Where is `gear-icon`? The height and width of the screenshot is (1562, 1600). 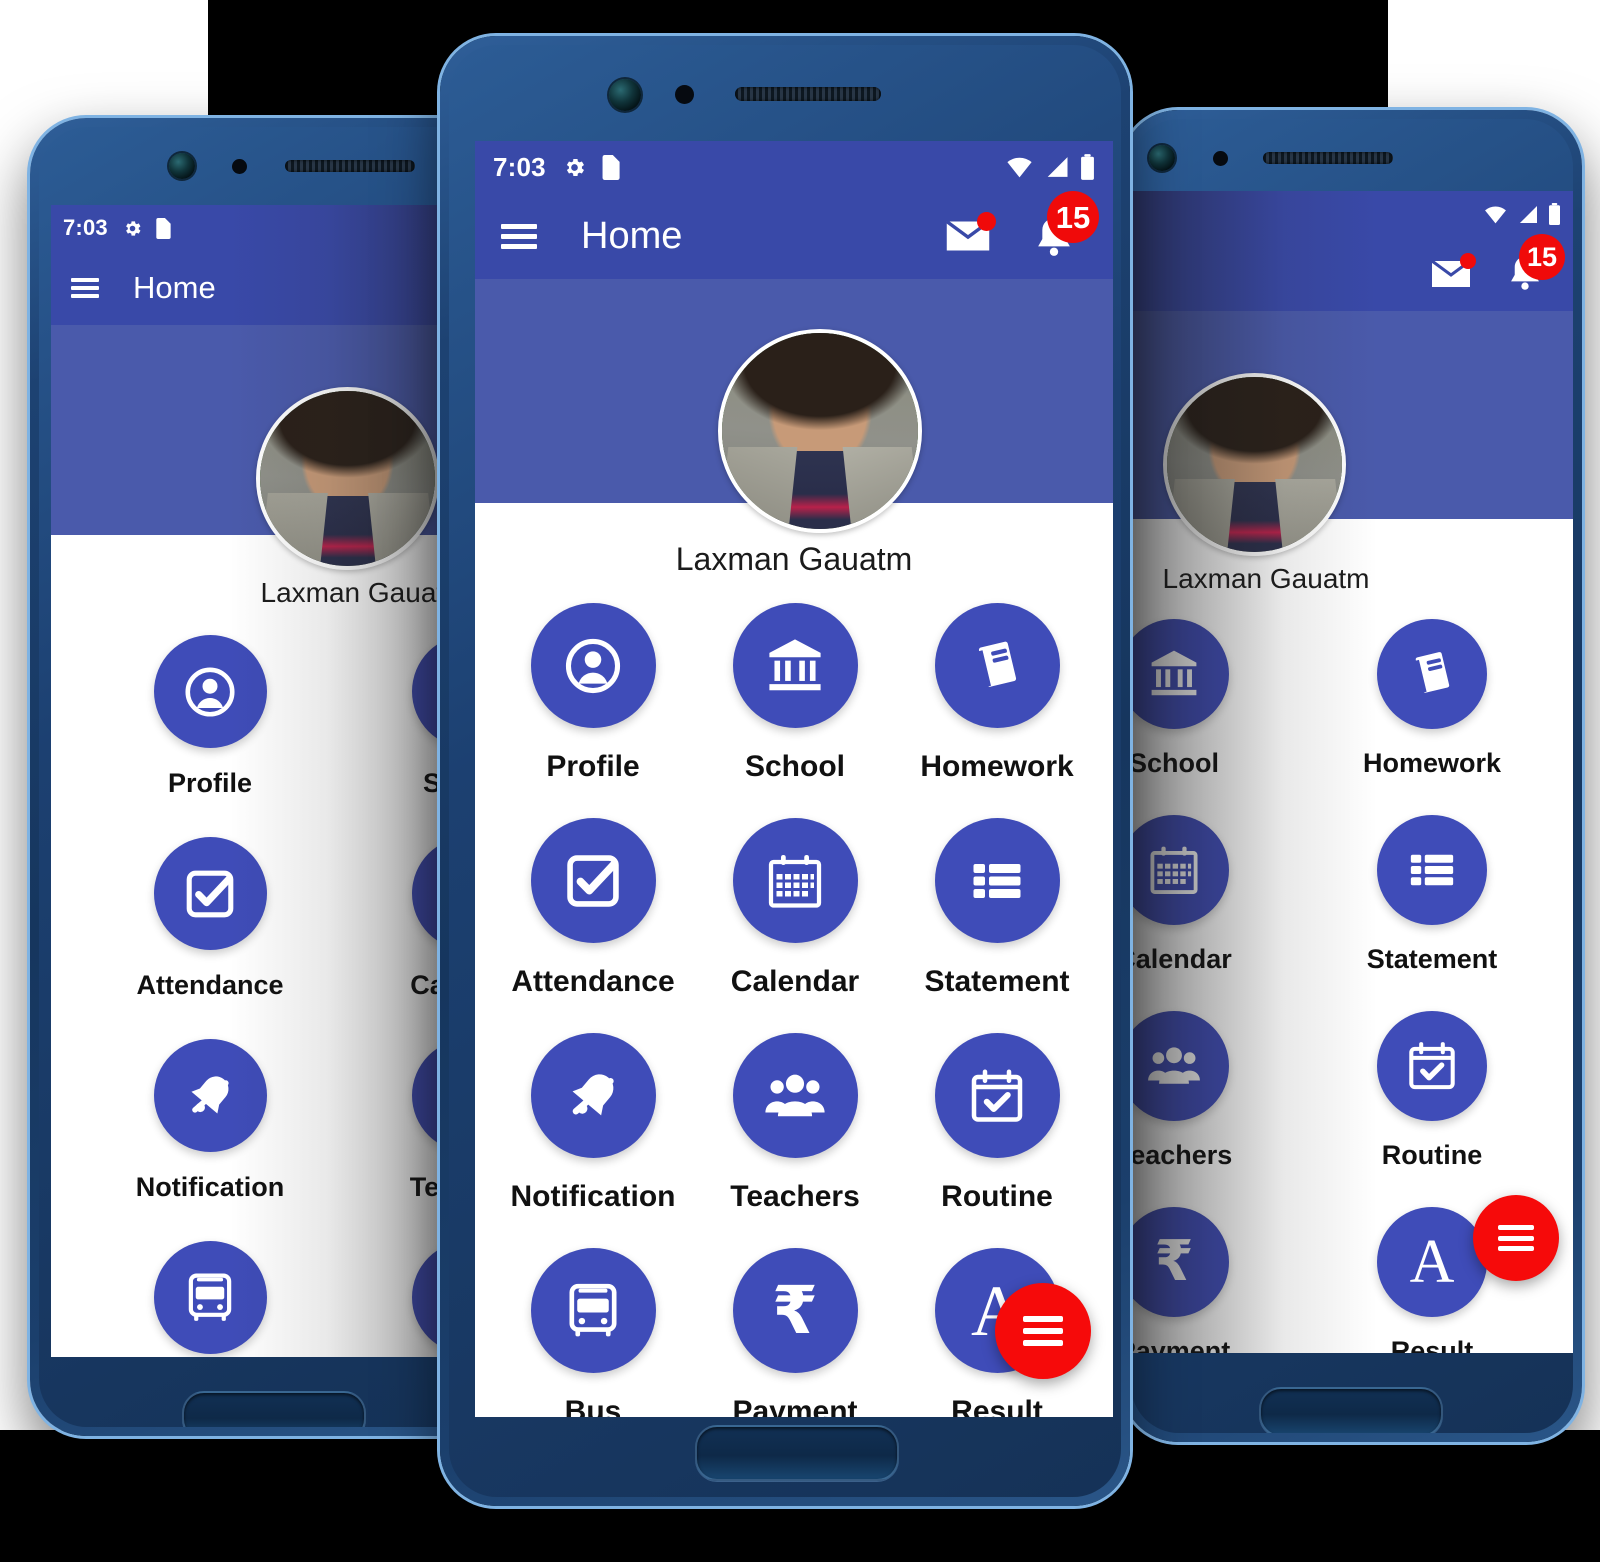
gear-icon is located at coordinates (574, 167).